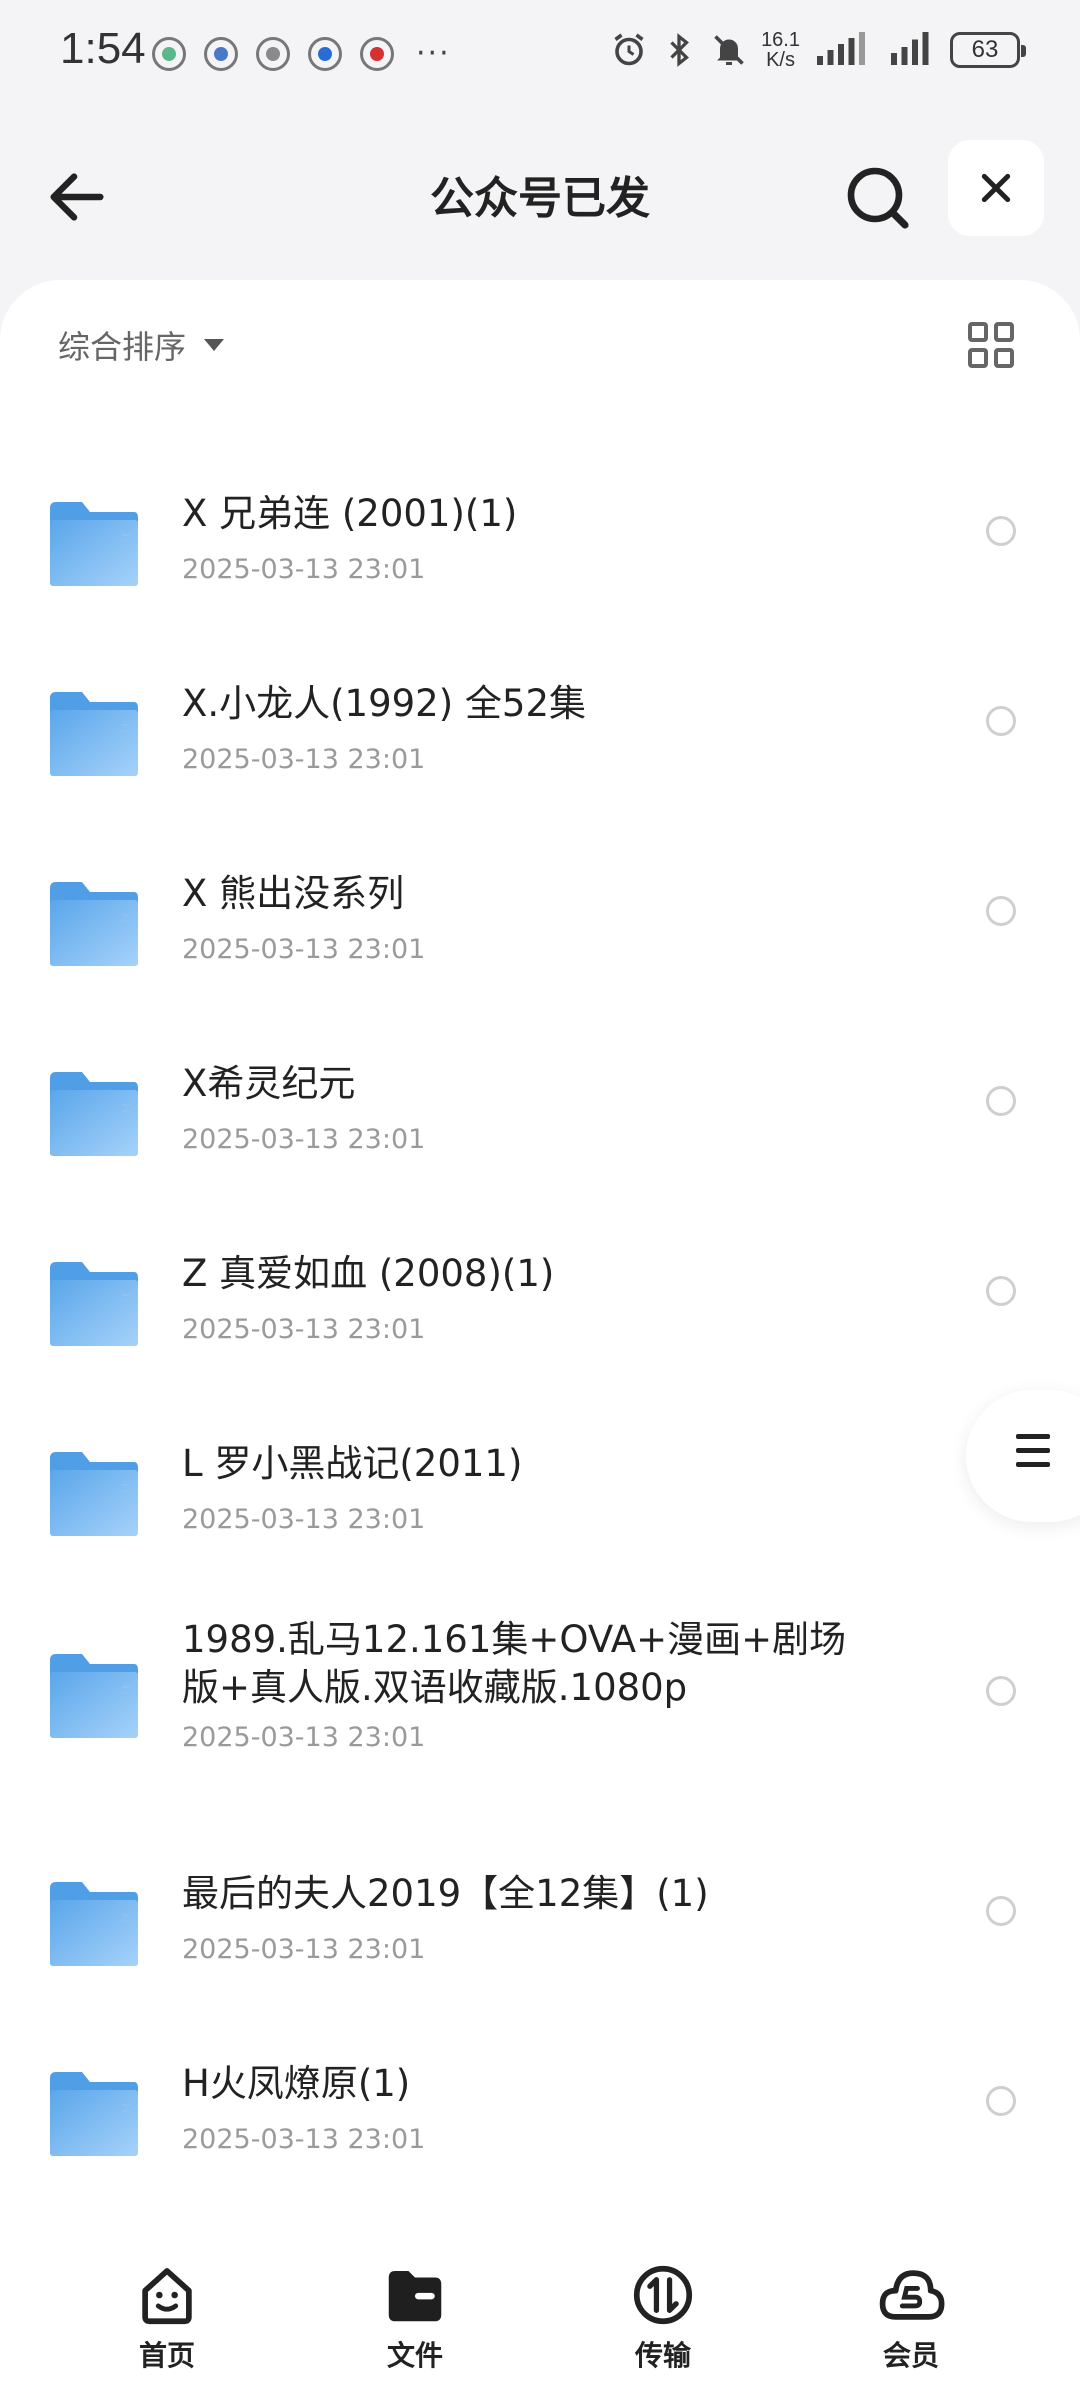 This screenshot has height=2387, width=1080. I want to click on file-row: X 熊出没系列 2025-03-13 23:01, so click(540, 925).